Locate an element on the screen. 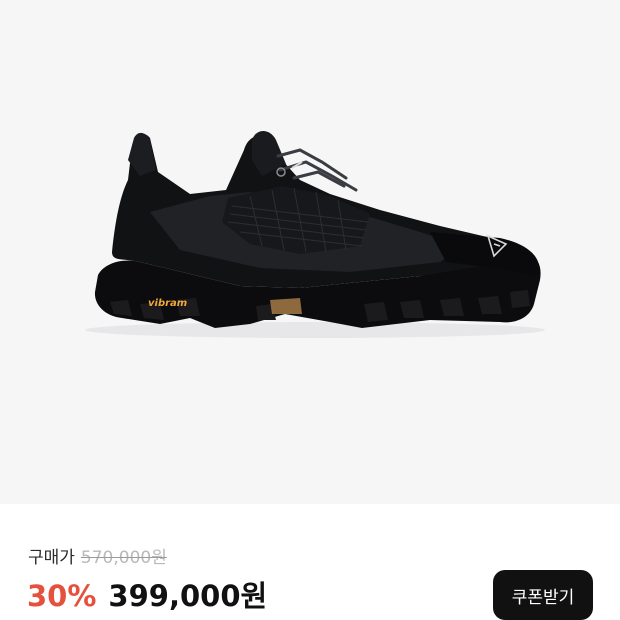 The image size is (620, 620). original-price-row: 구매가 570,000원 is located at coordinates (97, 558).